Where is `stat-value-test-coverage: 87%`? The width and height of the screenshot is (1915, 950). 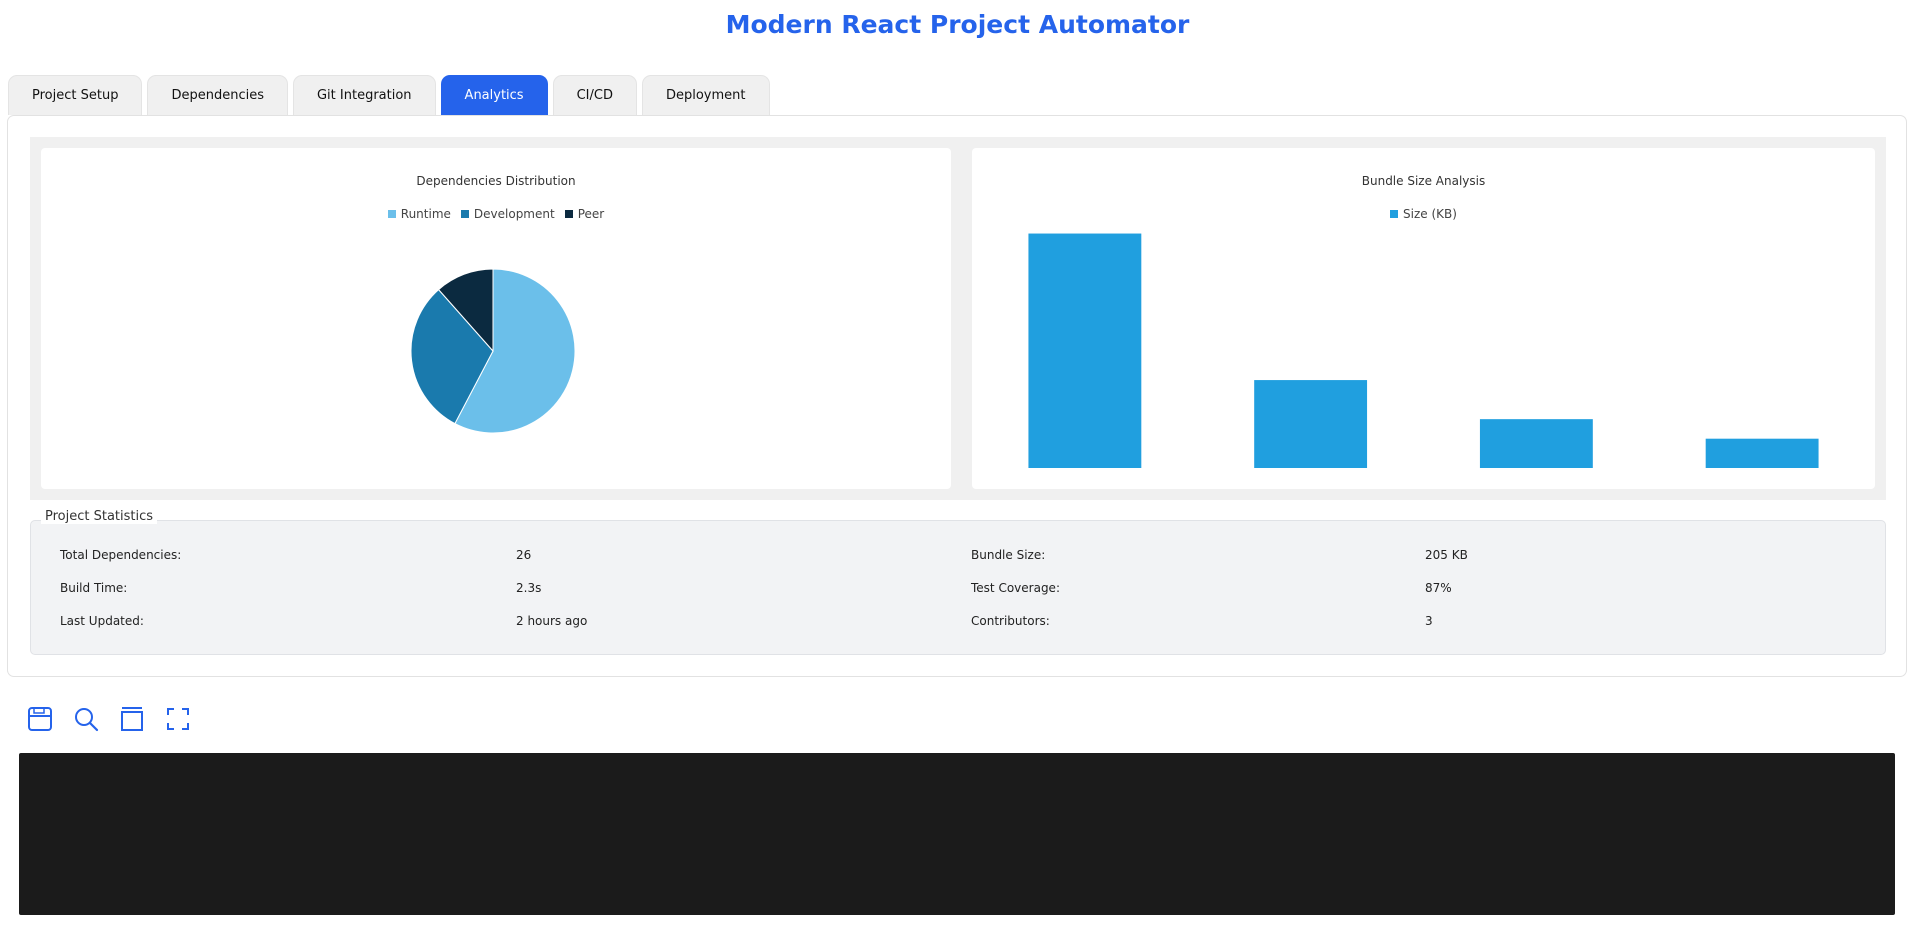 stat-value-test-coverage: 87% is located at coordinates (1438, 588).